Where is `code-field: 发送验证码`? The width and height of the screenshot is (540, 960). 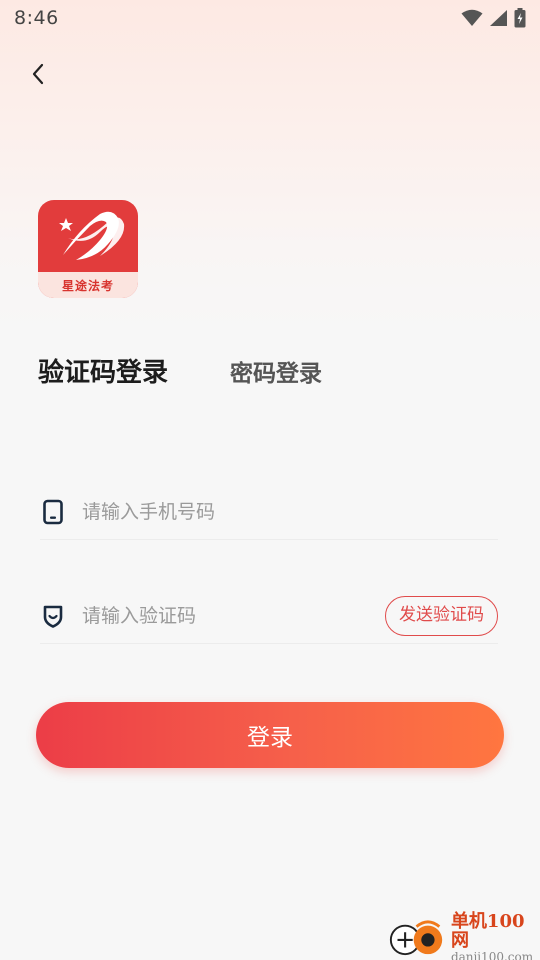 code-field: 发送验证码 is located at coordinates (269, 616).